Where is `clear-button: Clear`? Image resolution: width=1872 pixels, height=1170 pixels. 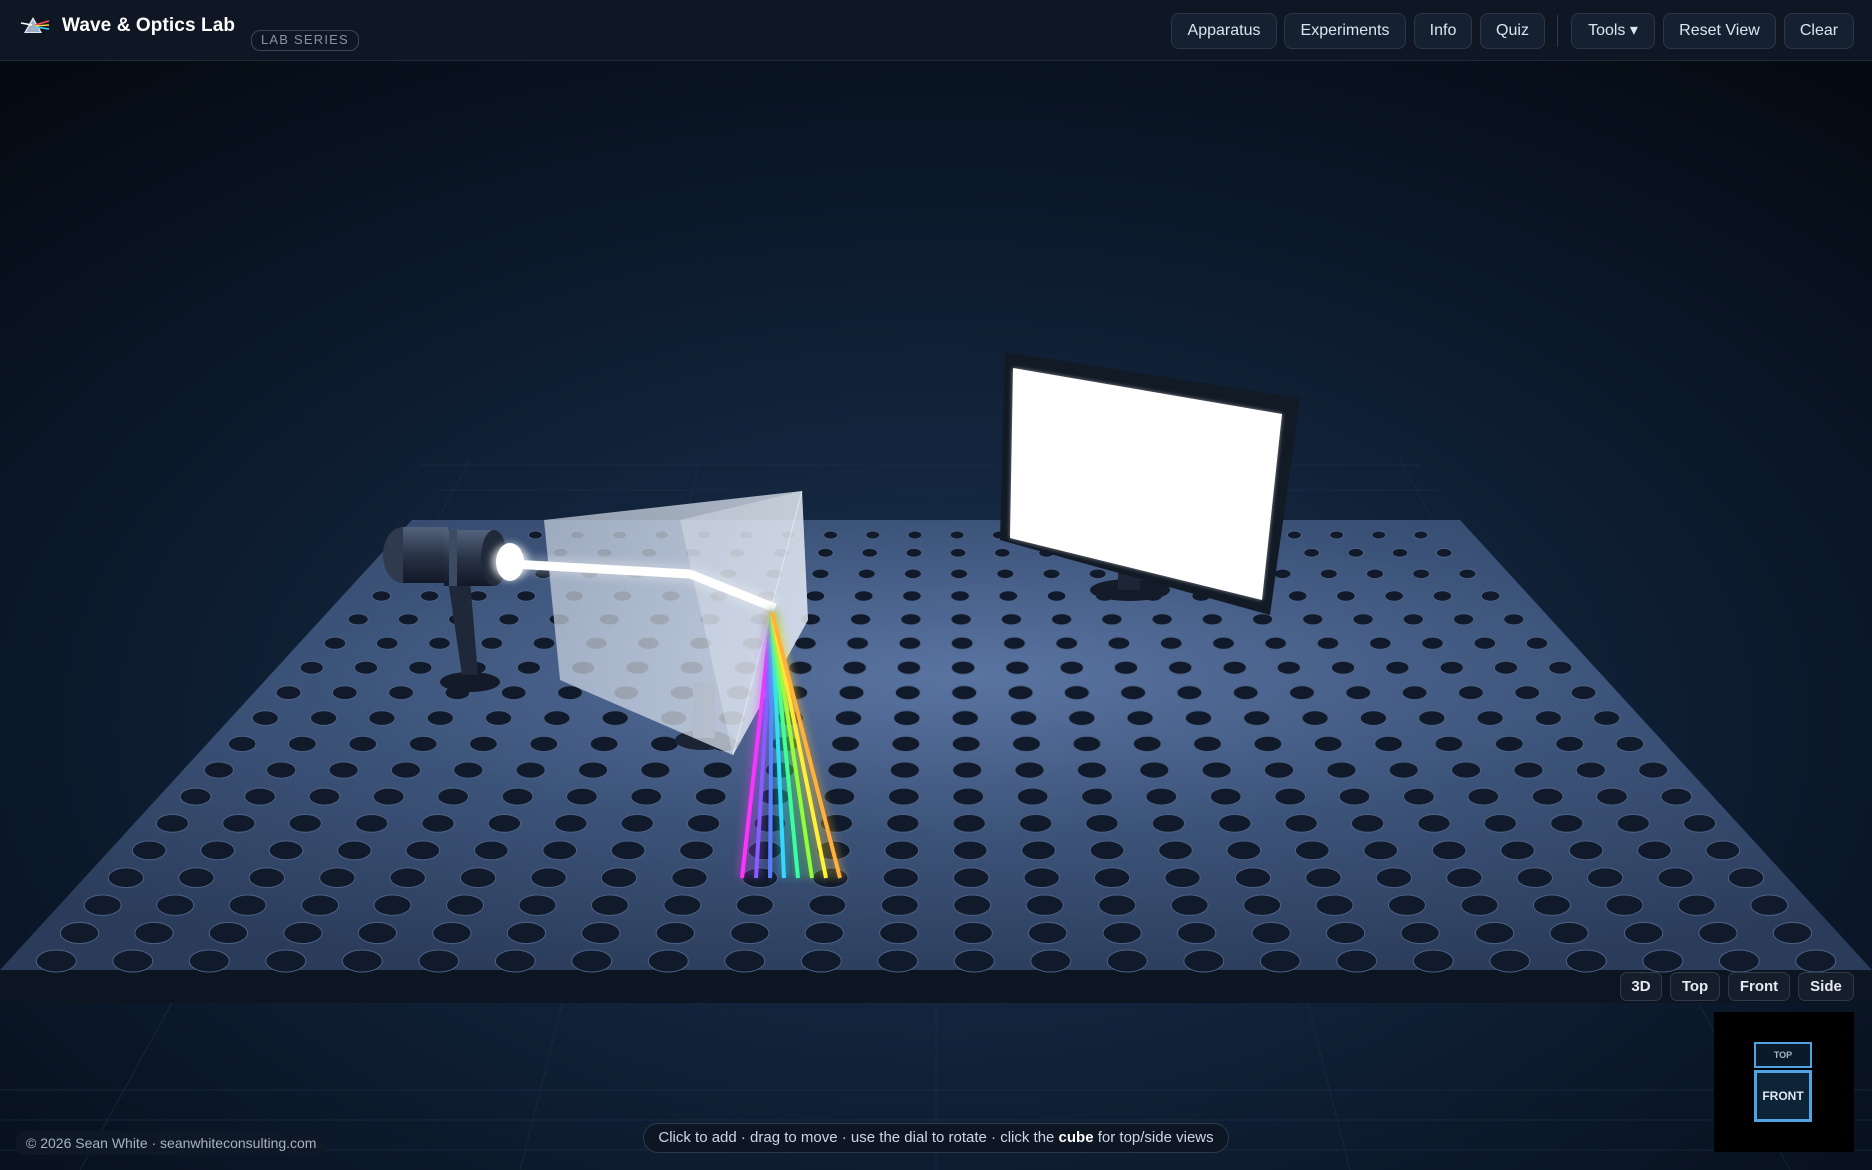 clear-button: Clear is located at coordinates (1819, 31).